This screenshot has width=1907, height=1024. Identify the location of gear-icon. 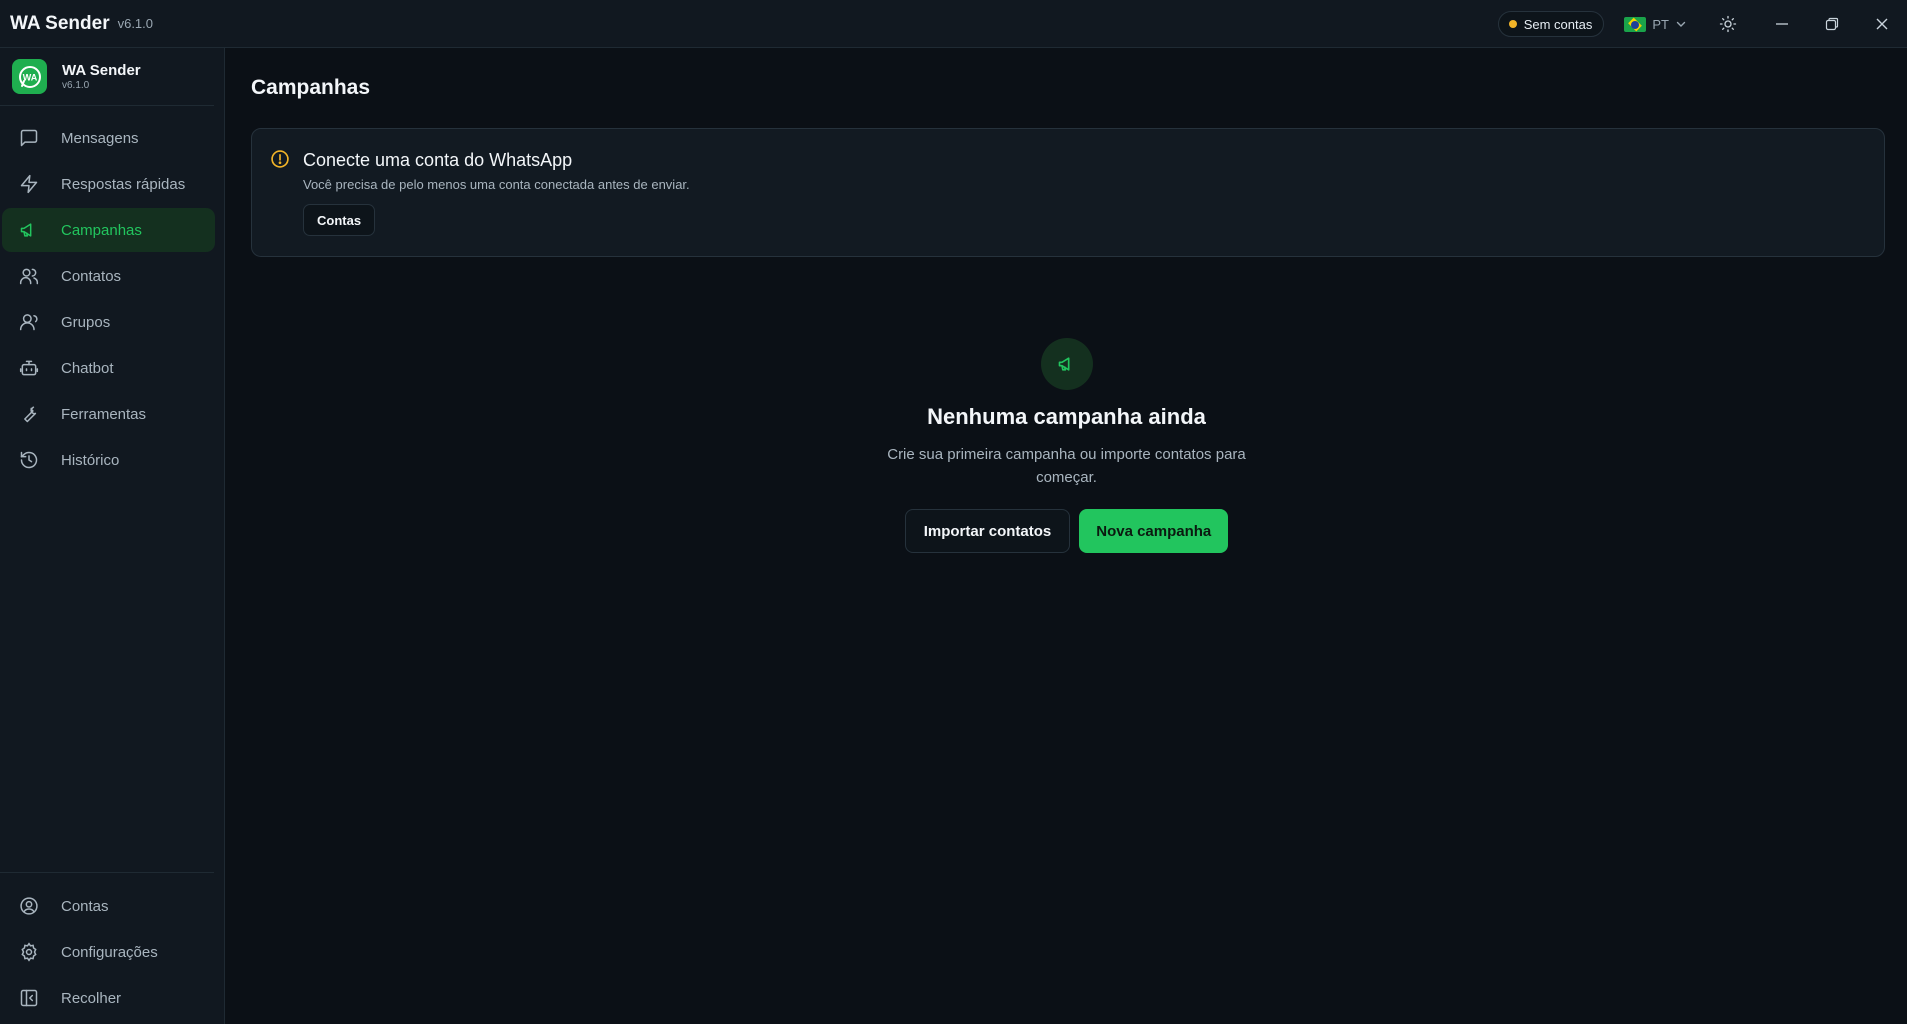
(29, 952).